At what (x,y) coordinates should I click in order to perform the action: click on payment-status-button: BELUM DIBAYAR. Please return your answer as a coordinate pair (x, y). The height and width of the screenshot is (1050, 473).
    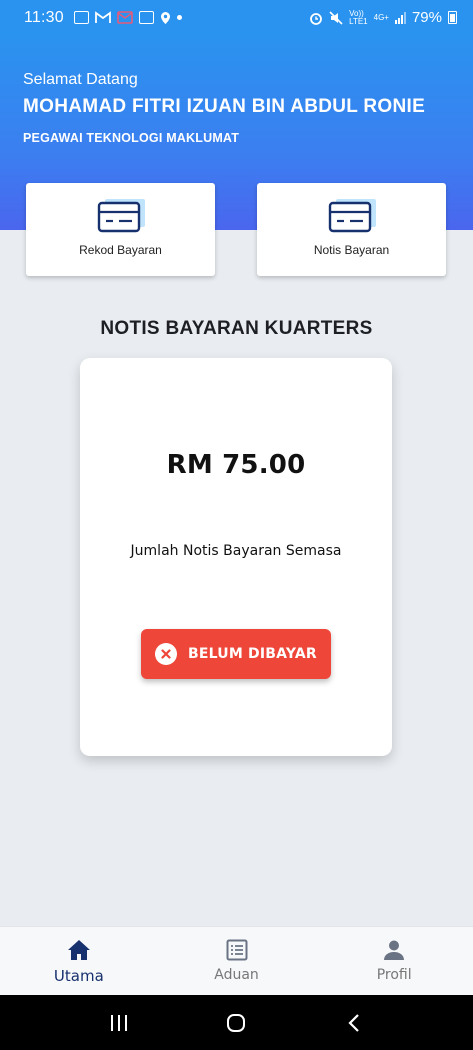
    Looking at the image, I should click on (236, 654).